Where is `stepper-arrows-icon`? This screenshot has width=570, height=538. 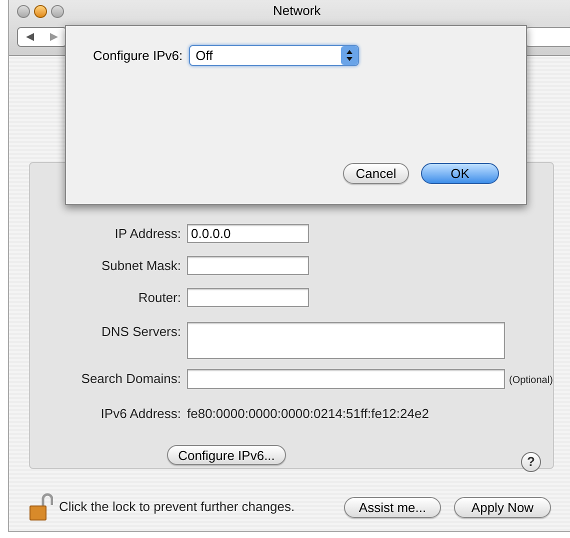 stepper-arrows-icon is located at coordinates (349, 55).